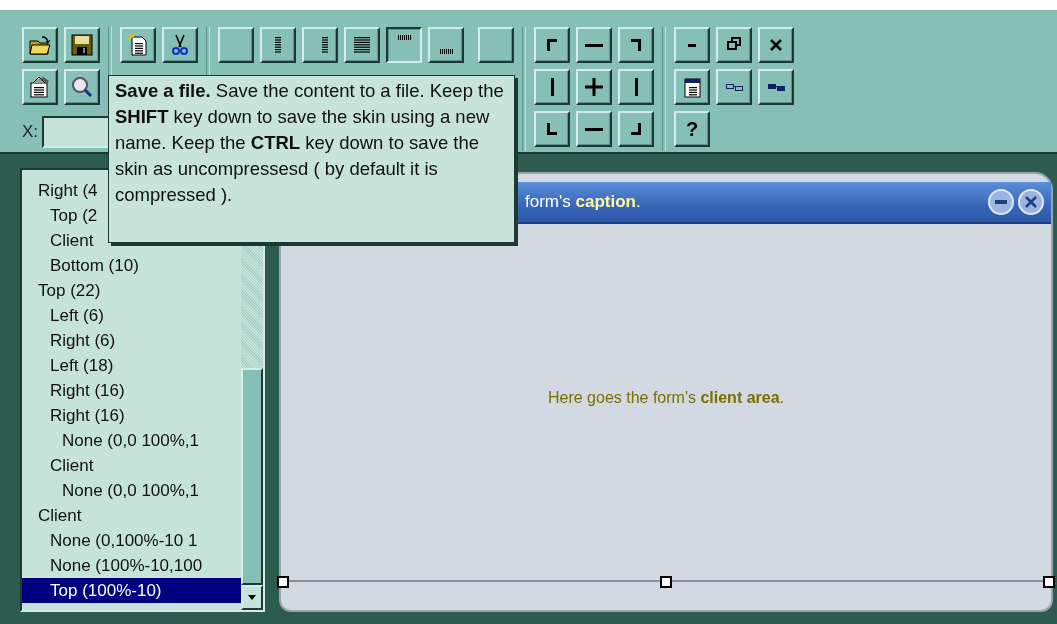 This screenshot has width=1057, height=624. I want to click on new-document-icon, so click(138, 45).